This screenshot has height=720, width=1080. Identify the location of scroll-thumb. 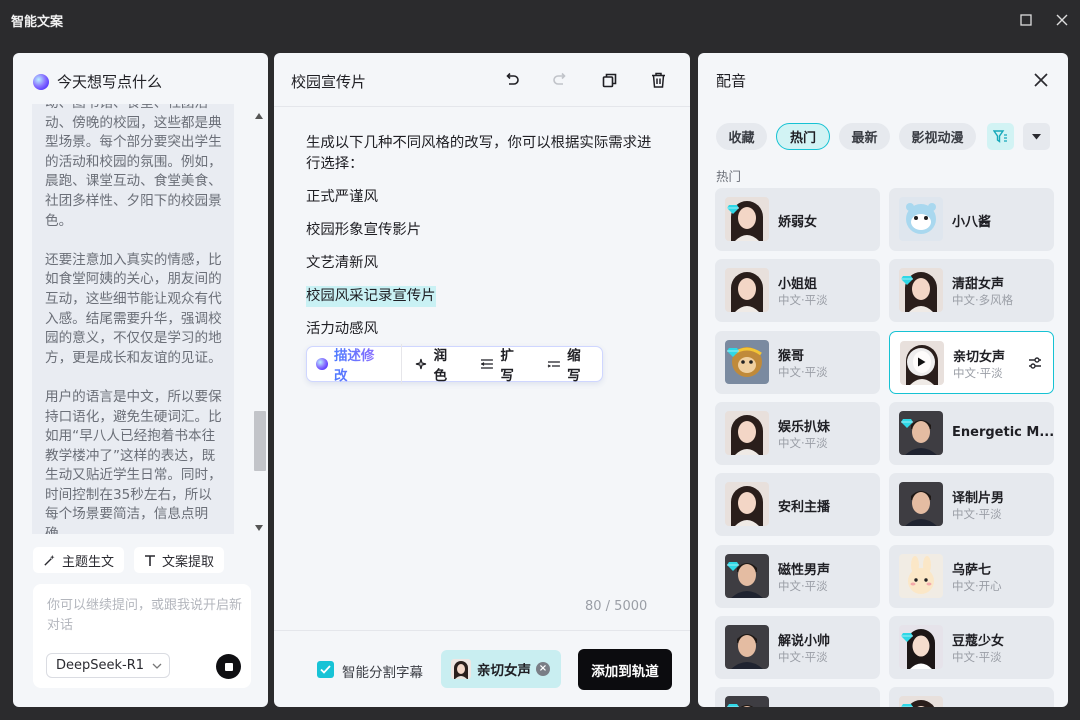
(260, 441).